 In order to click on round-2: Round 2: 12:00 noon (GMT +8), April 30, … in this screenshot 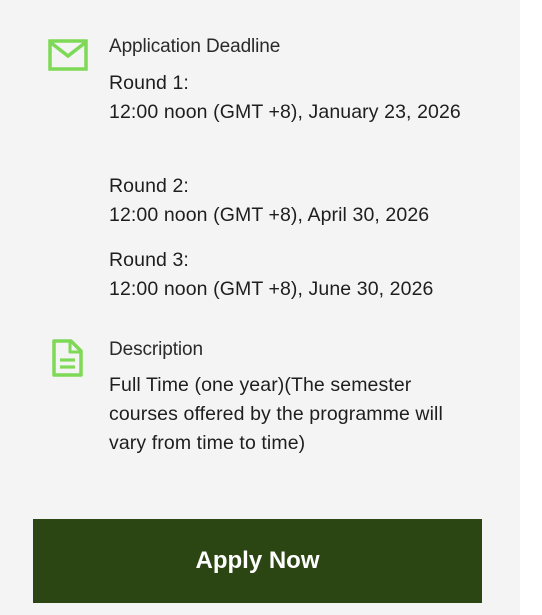, I will do `click(294, 201)`.